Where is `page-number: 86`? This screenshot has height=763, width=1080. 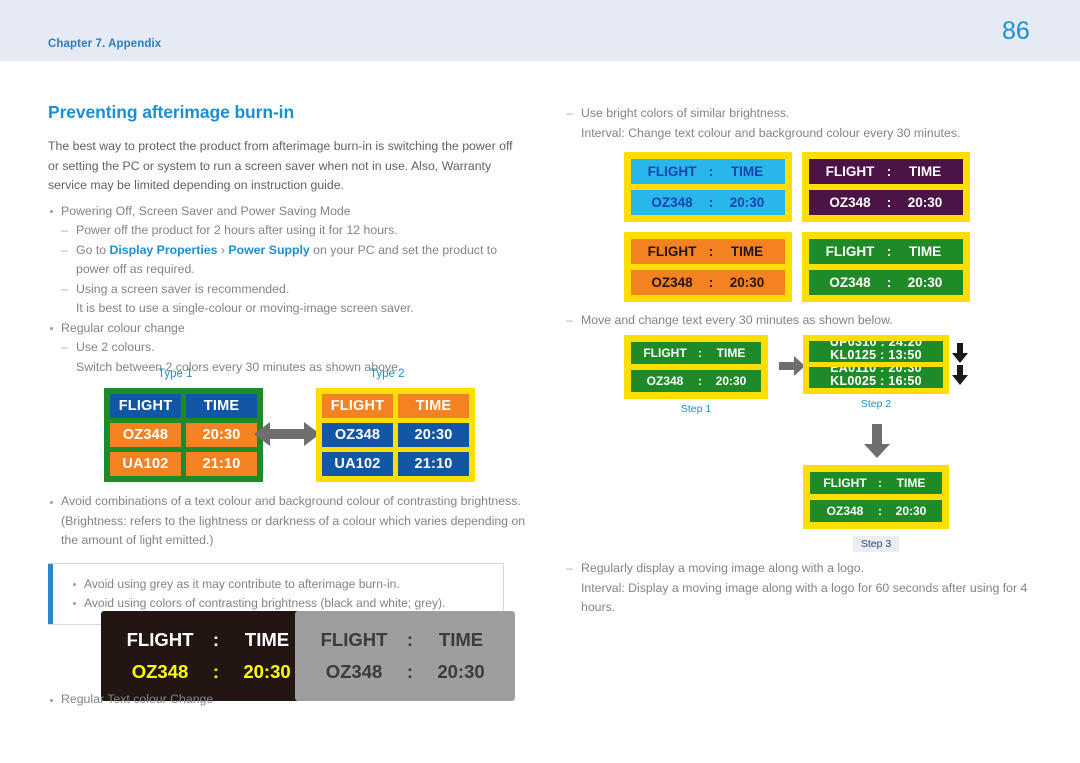 page-number: 86 is located at coordinates (1016, 31).